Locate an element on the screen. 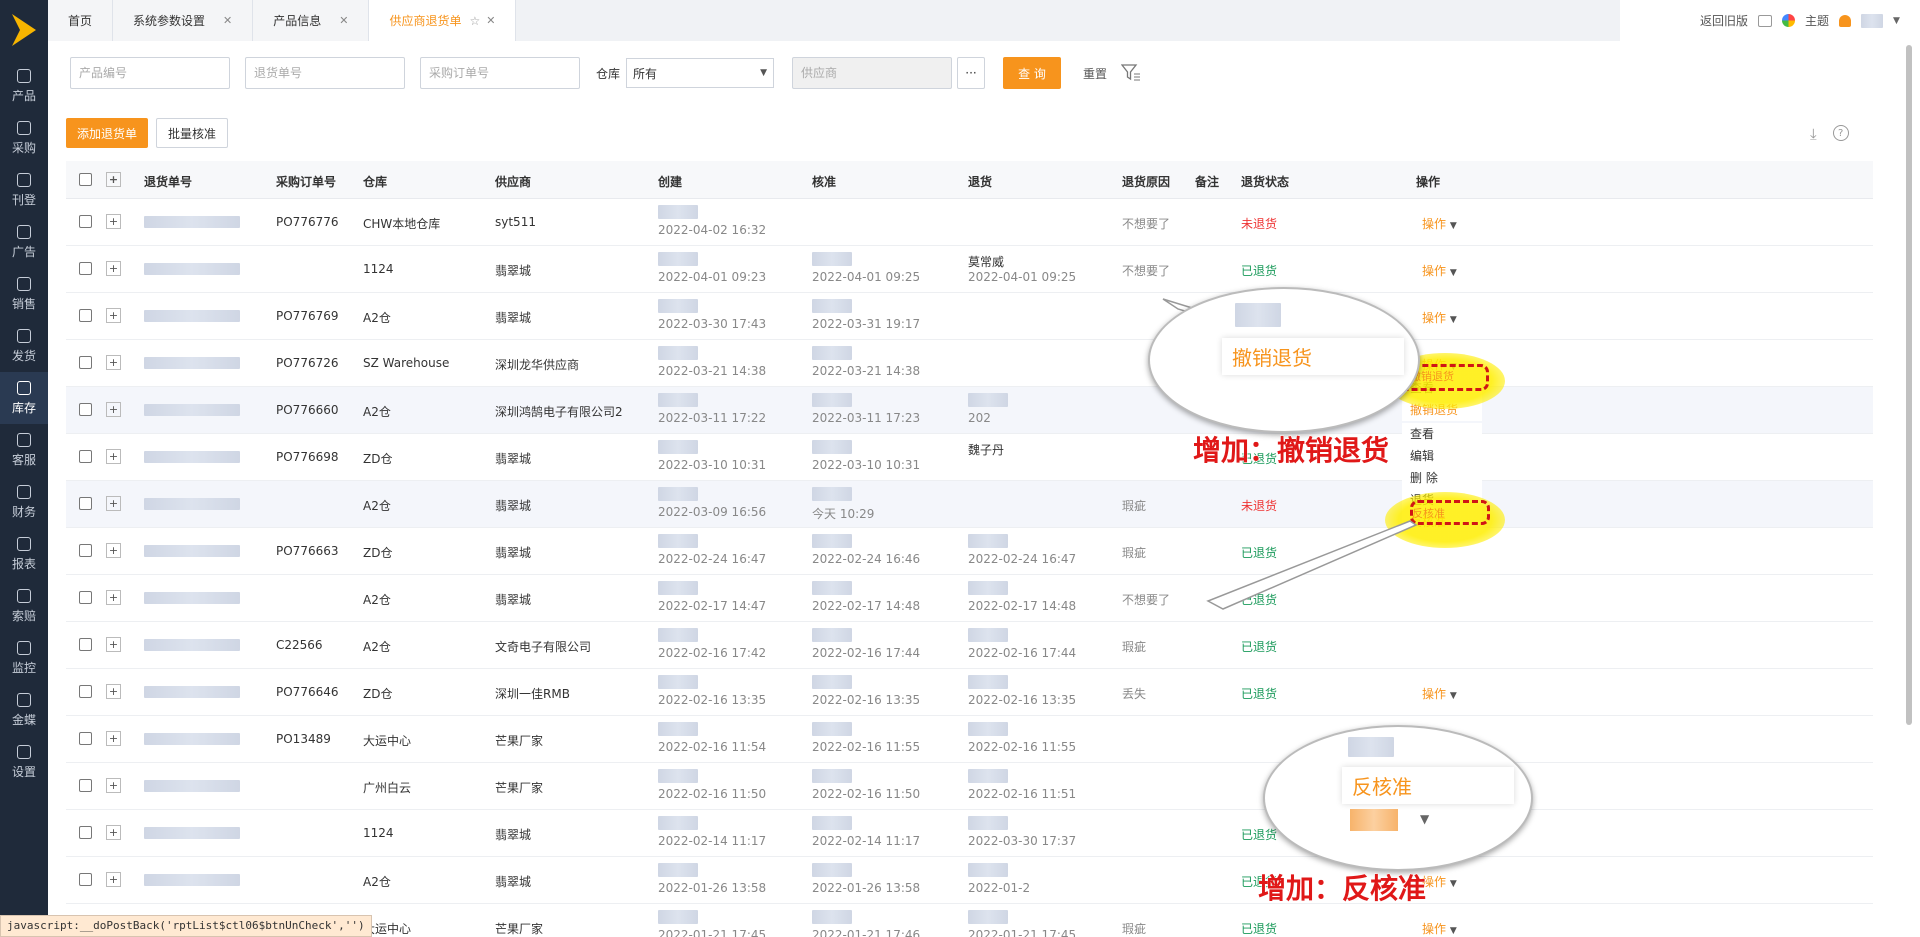 Image resolution: width=1920 pixels, height=937 pixels. callout-connectors is located at coordinates (1290, 454).